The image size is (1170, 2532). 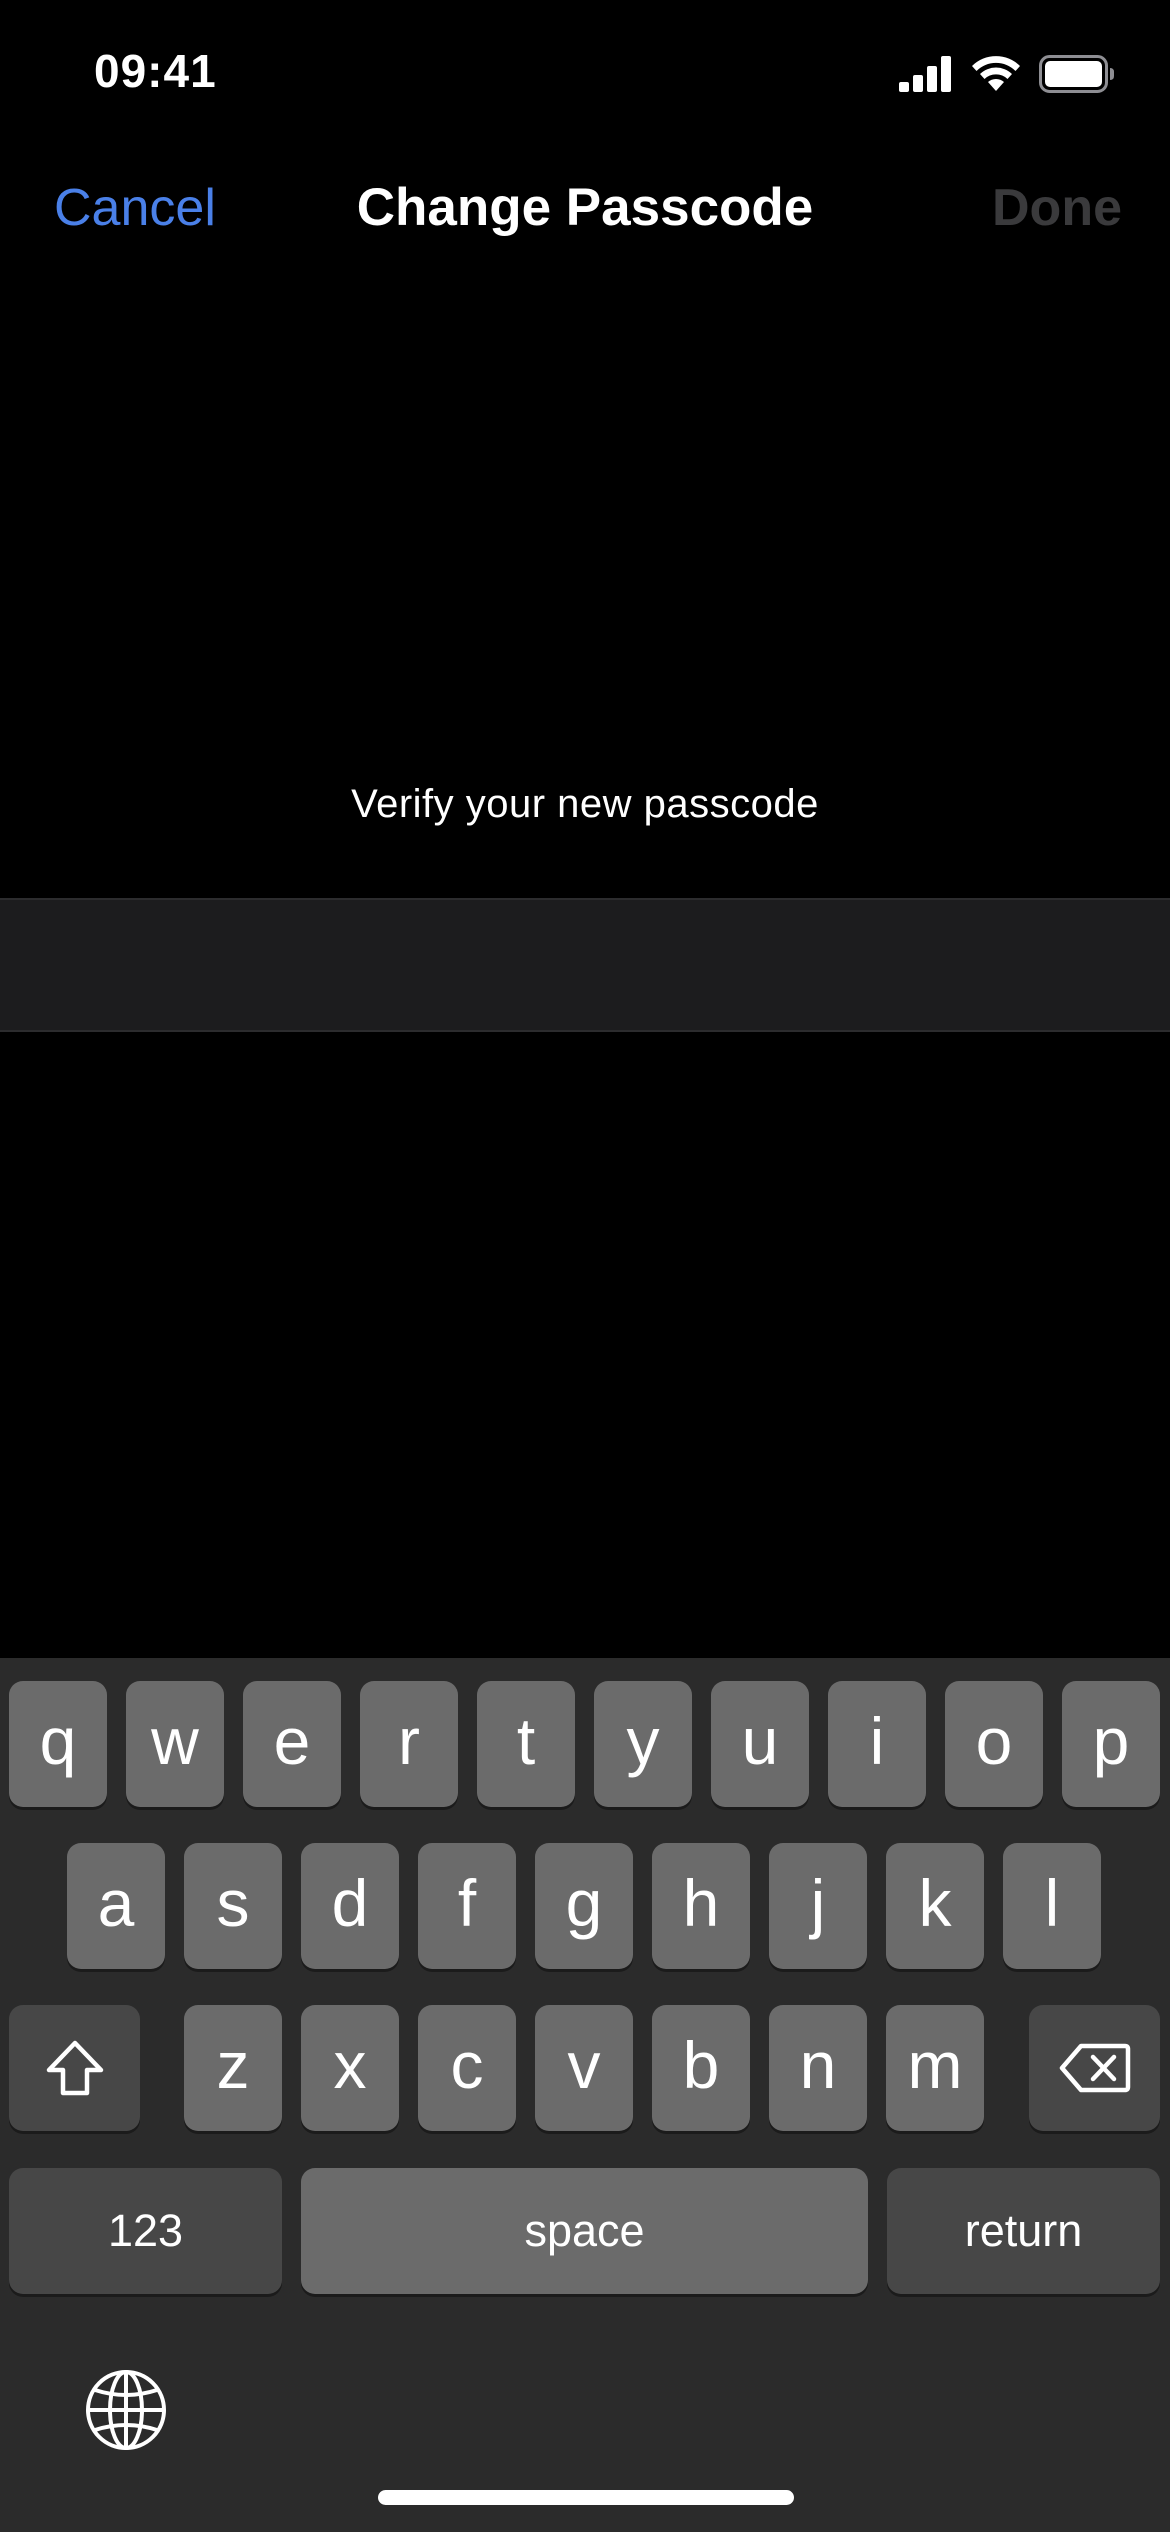 What do you see at coordinates (155, 71) in the screenshot?
I see `status-time: 09:41` at bounding box center [155, 71].